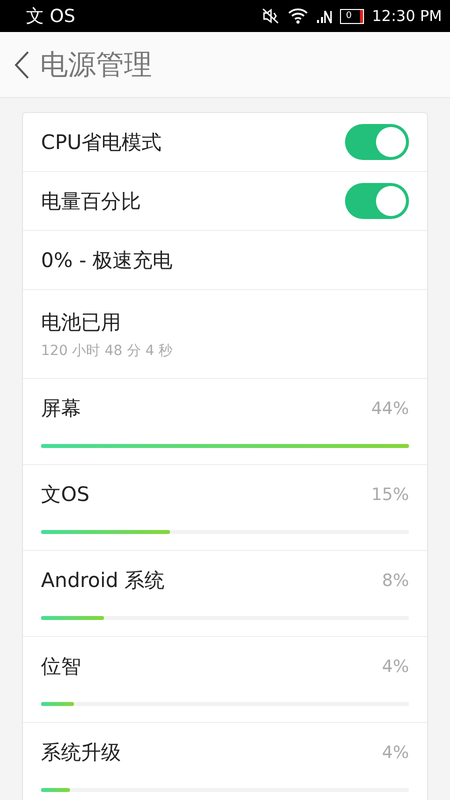  Describe the element at coordinates (61, 408) in the screenshot. I see `app-name: 屏幕` at that location.